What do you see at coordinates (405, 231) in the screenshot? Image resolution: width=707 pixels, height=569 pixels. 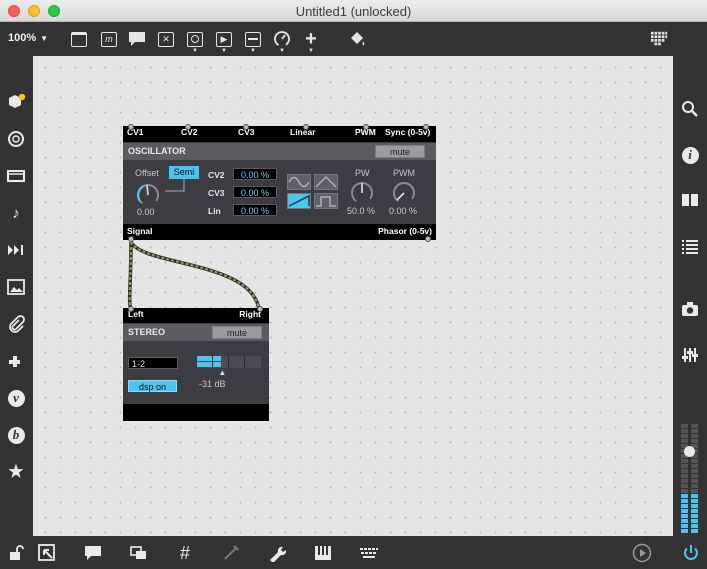 I see `outlet-label: Phasor (0-5v)` at bounding box center [405, 231].